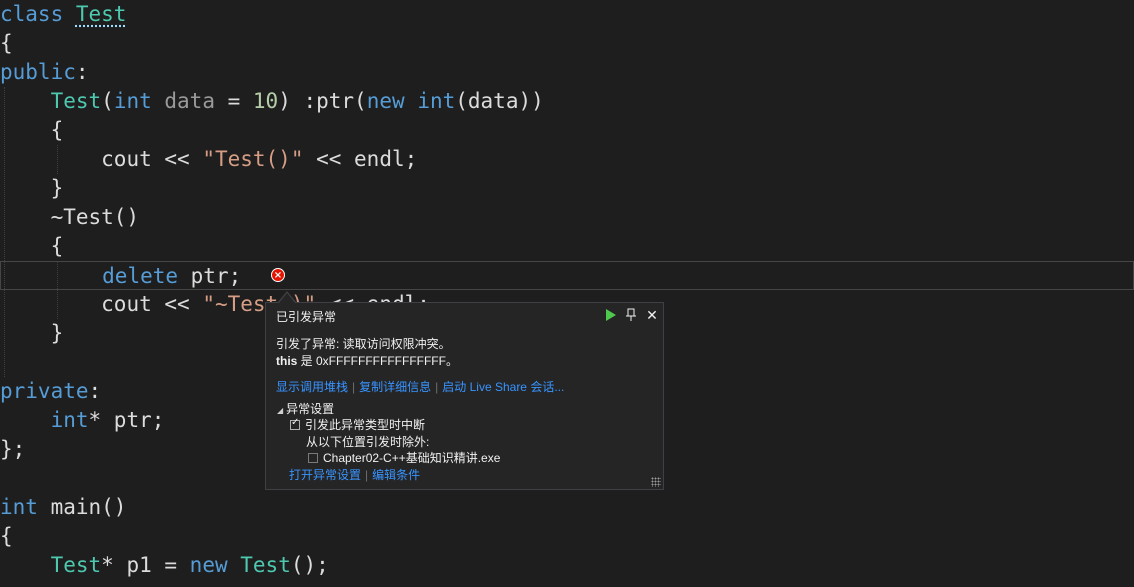 This screenshot has width=1134, height=587. I want to click on pin-icon, so click(631, 315).